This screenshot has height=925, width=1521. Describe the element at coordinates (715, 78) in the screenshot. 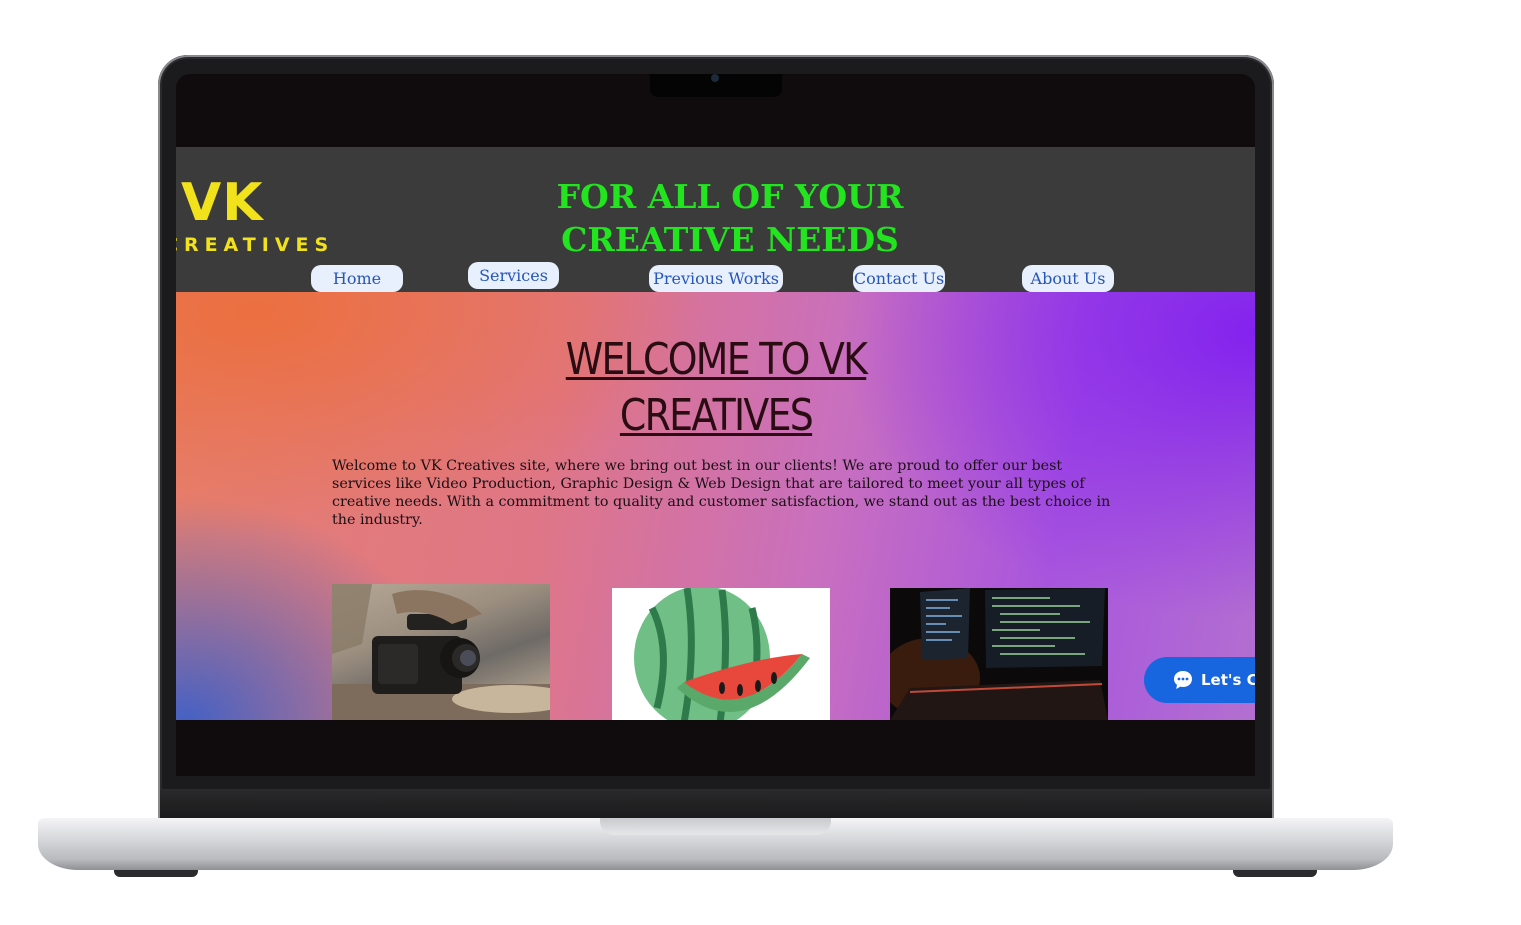

I see `webcam-icon` at that location.